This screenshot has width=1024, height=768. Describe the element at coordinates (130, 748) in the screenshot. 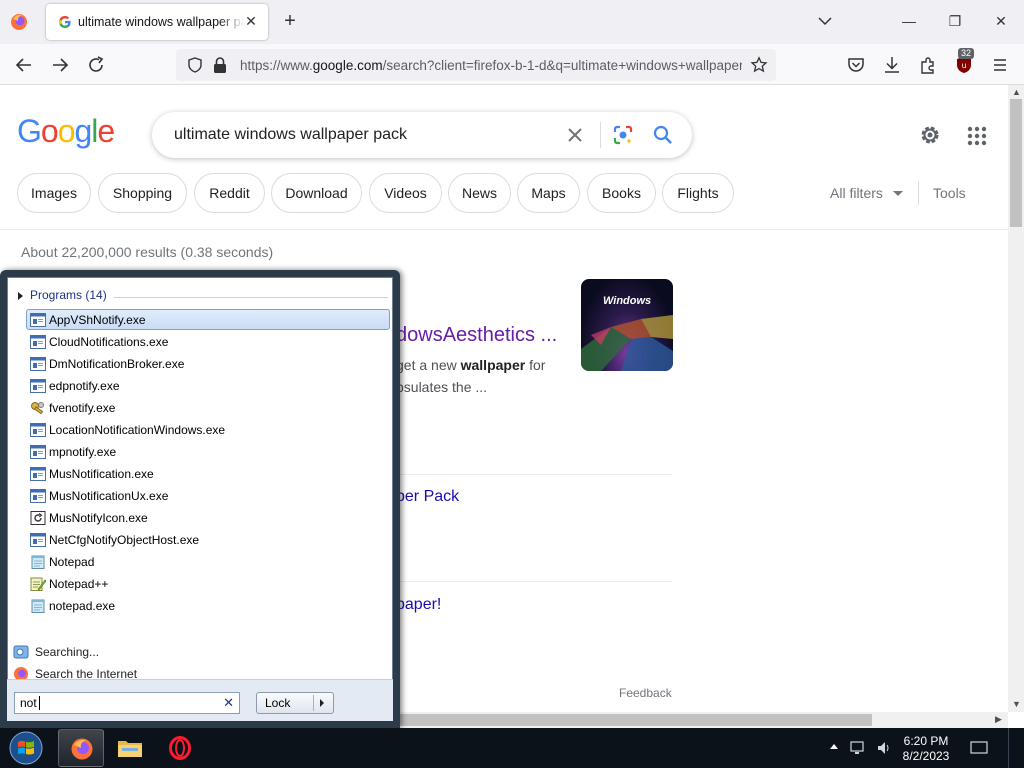

I see `taskbar-explorer-button` at that location.